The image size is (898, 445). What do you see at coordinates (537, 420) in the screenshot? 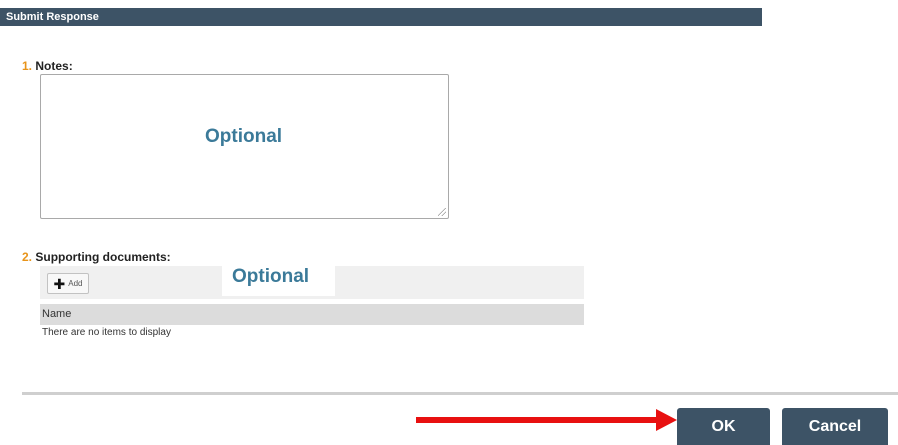
I see `arrow-right-icon` at bounding box center [537, 420].